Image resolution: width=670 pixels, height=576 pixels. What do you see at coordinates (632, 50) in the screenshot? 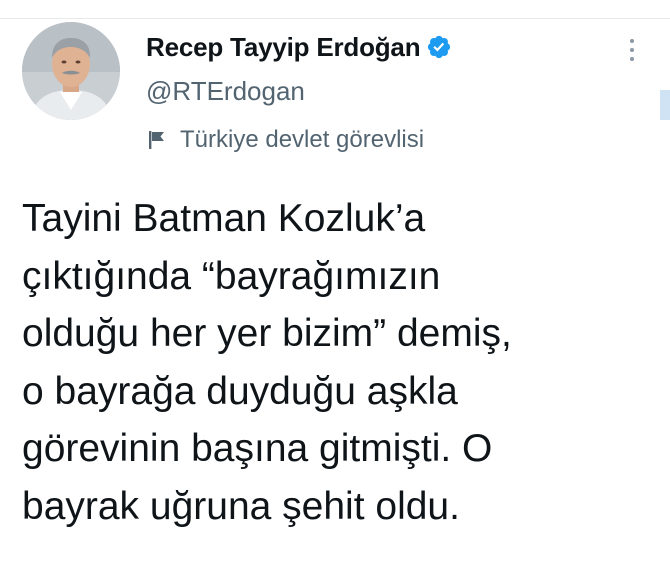
I see `more-options-icon` at bounding box center [632, 50].